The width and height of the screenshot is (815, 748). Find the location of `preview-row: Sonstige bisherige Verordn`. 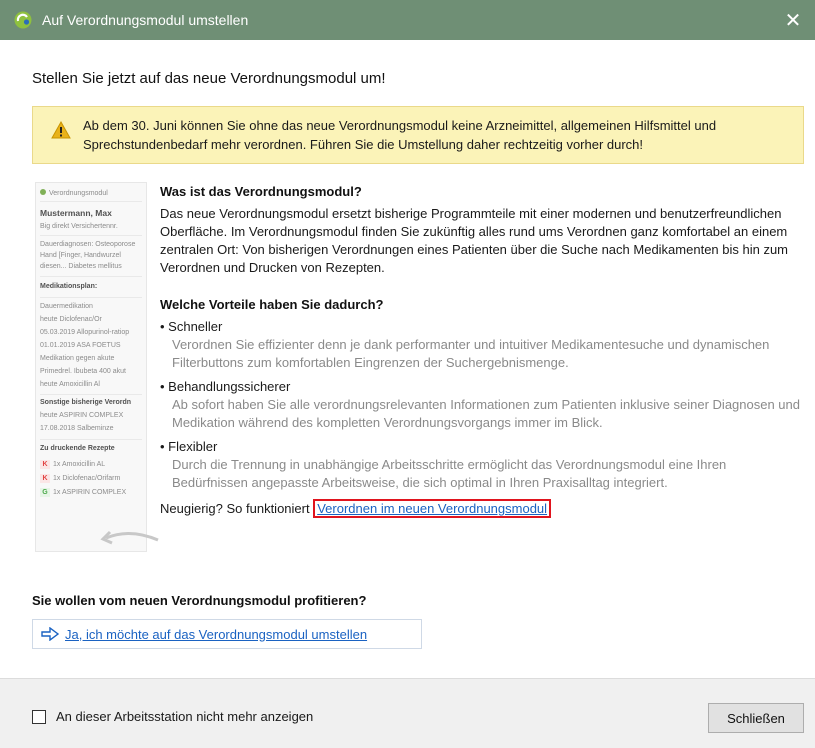

preview-row: Sonstige bisherige Verordn is located at coordinates (86, 402).